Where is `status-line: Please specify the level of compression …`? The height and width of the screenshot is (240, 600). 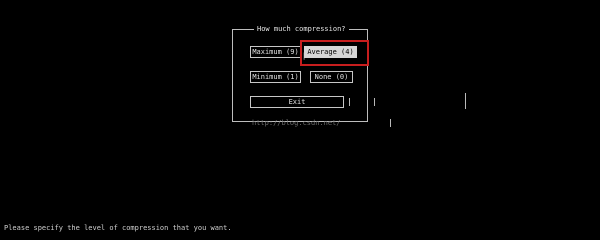
status-line: Please specify the level of compression … is located at coordinates (118, 228).